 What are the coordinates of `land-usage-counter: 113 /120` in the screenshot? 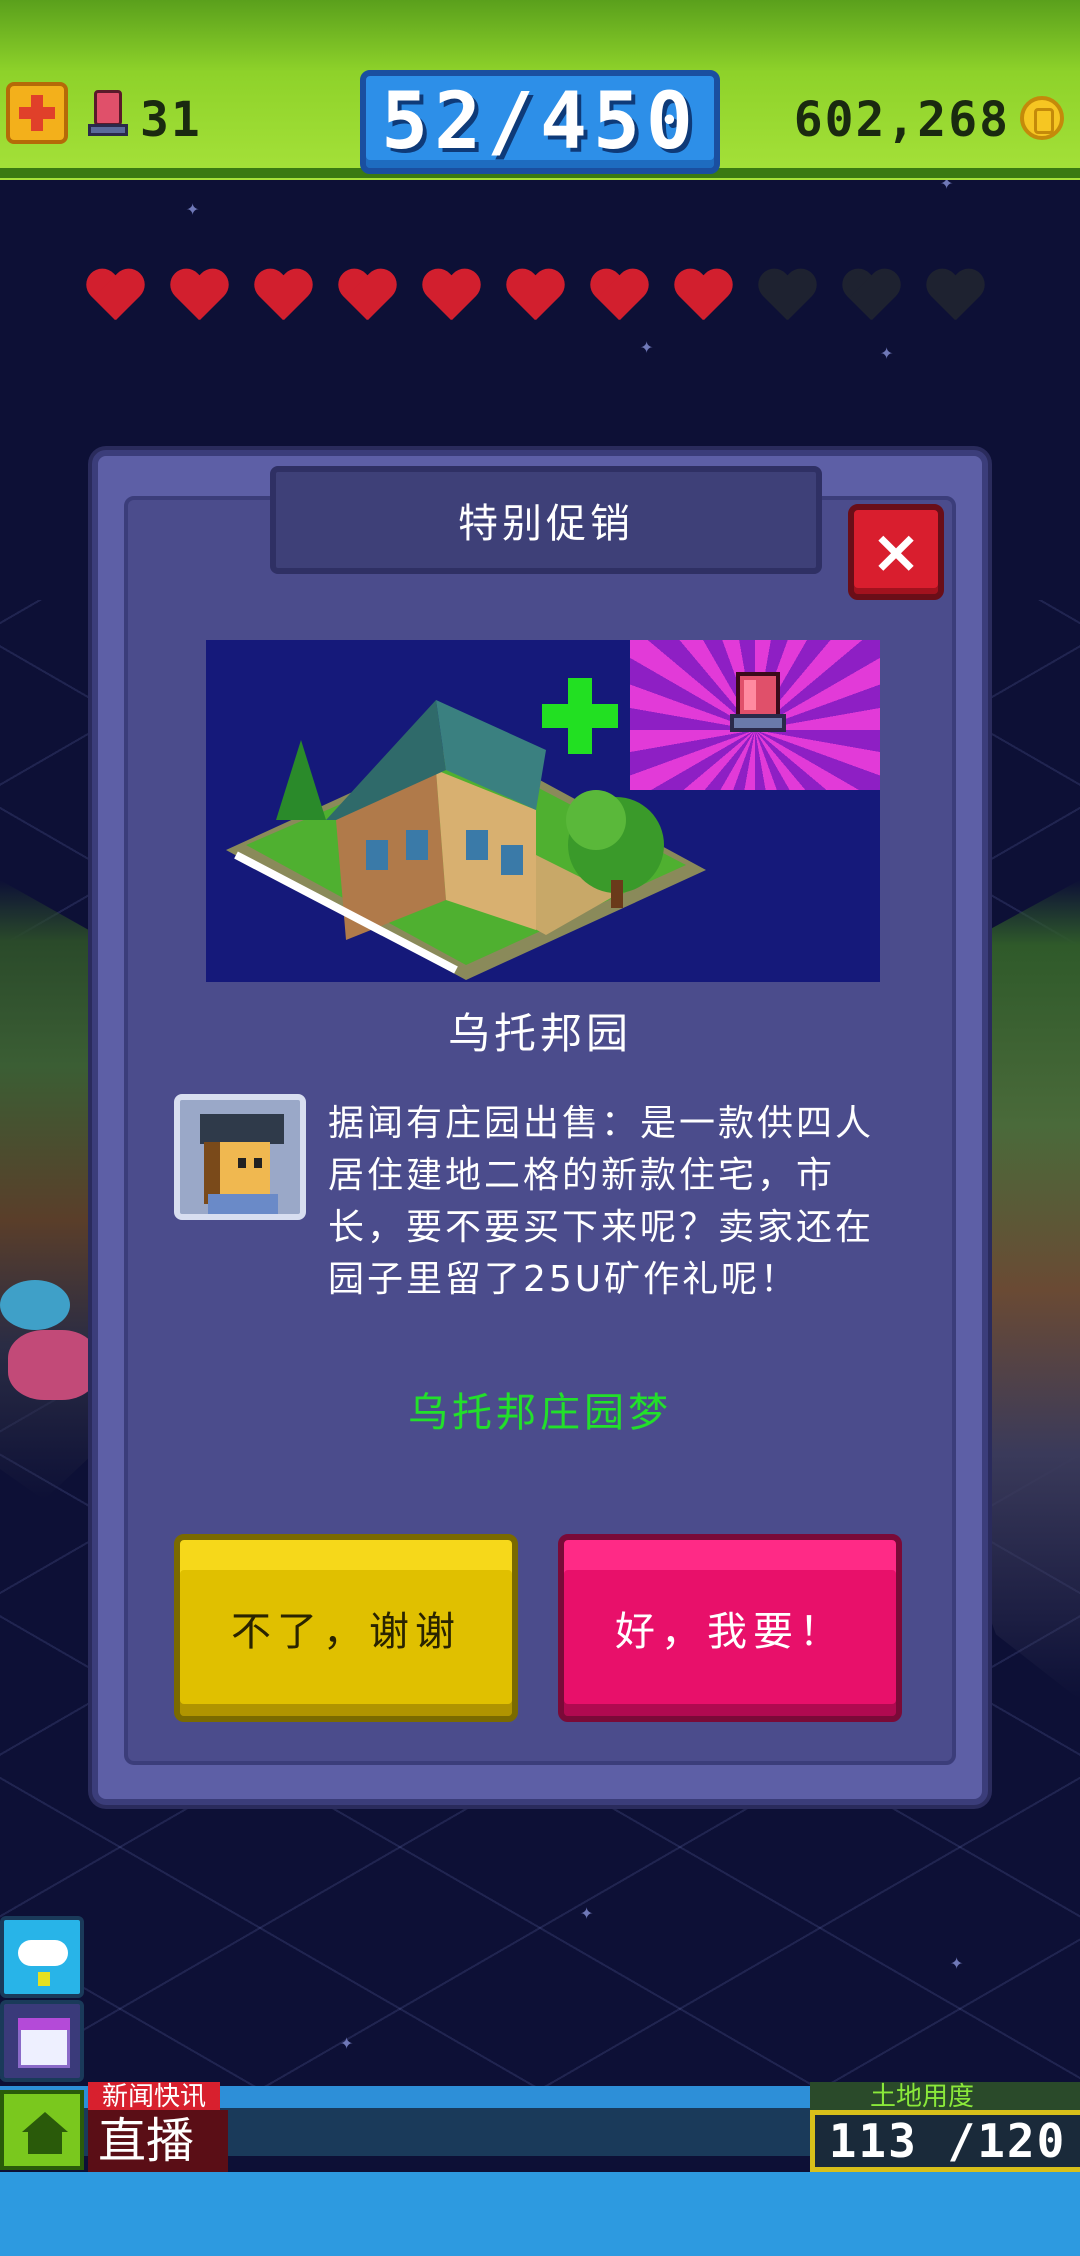 It's located at (945, 2141).